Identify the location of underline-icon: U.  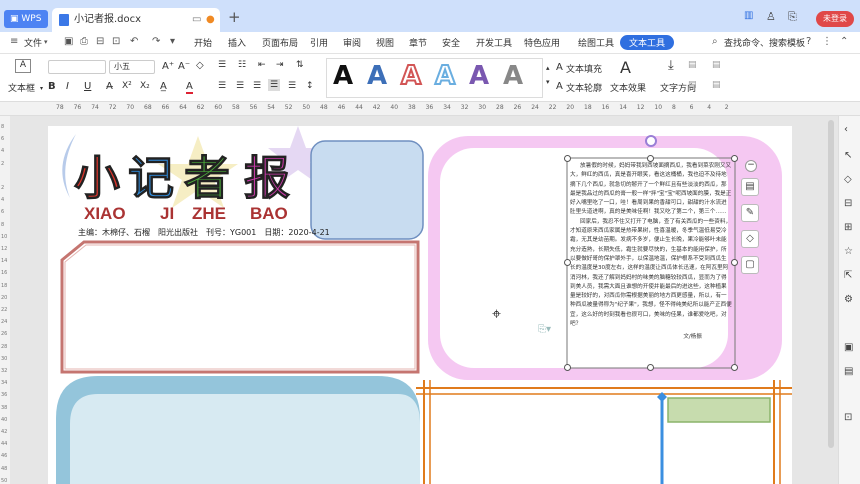
(87, 86).